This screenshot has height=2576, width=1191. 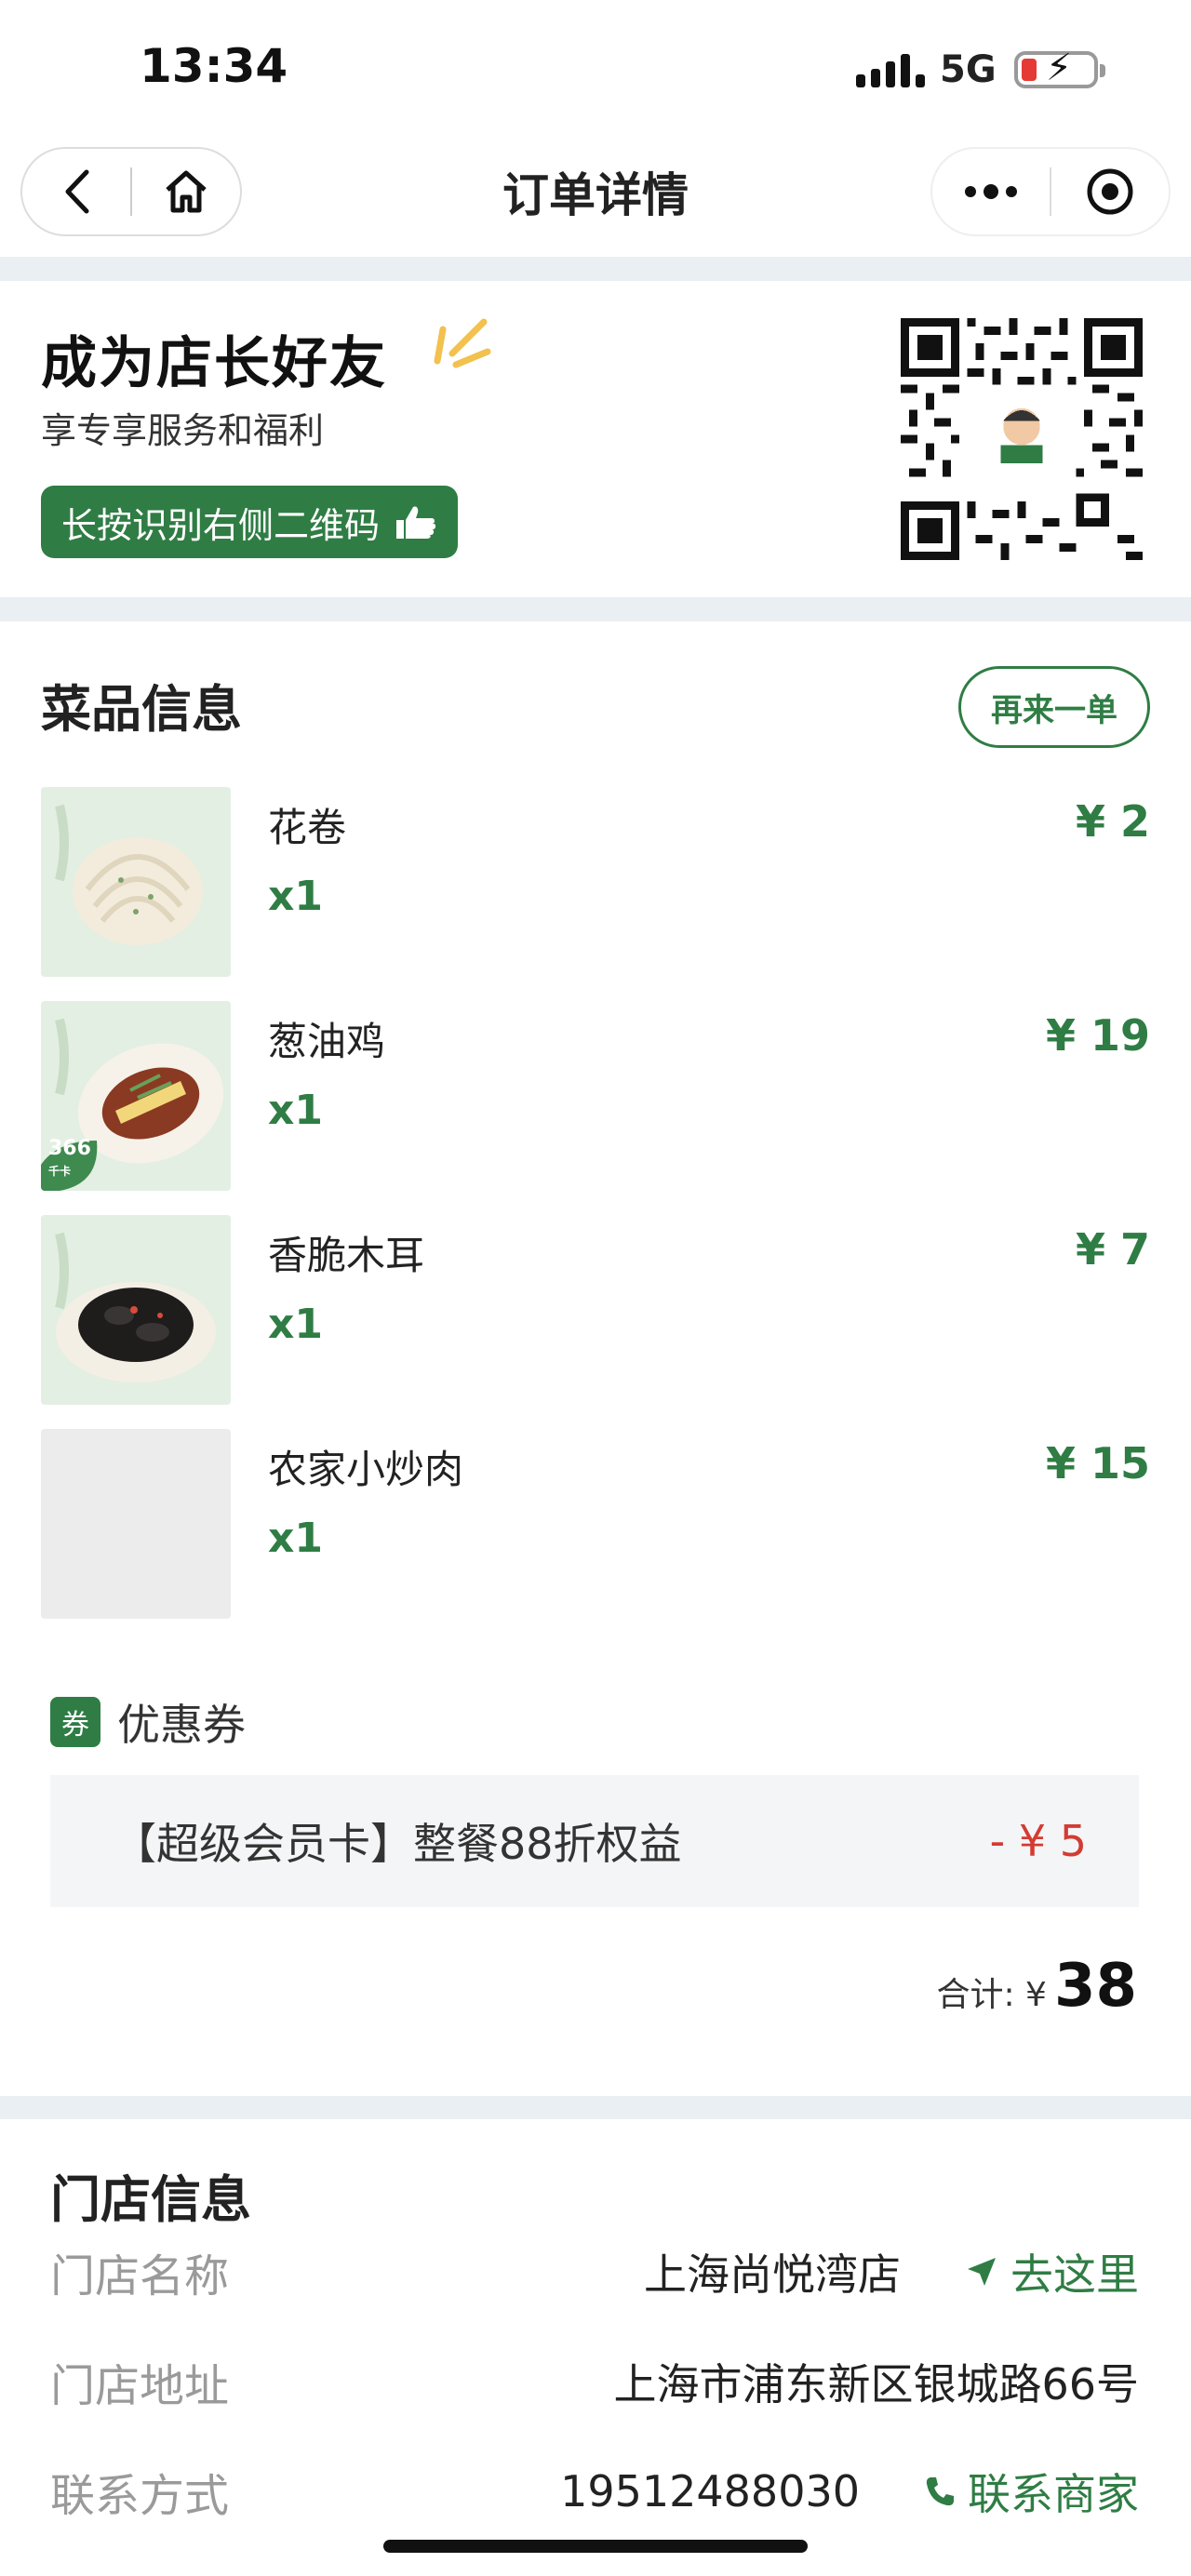 What do you see at coordinates (968, 69) in the screenshot?
I see `network-label: 5G` at bounding box center [968, 69].